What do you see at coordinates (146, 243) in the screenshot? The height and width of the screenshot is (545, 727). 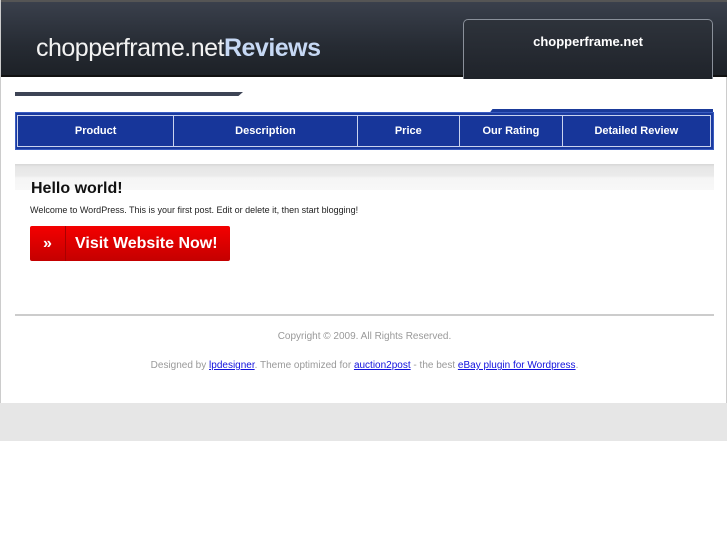 I see `visit-button-label: Visit Website Now!` at bounding box center [146, 243].